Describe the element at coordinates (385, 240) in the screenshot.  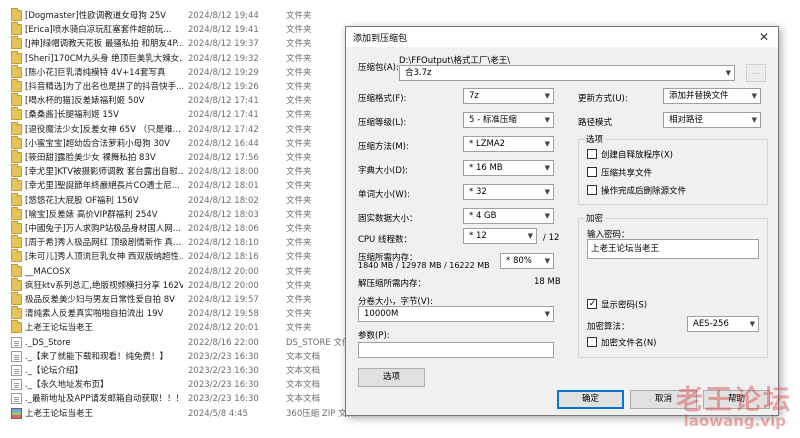
I see `threads-label: CPU 线程数：` at that location.